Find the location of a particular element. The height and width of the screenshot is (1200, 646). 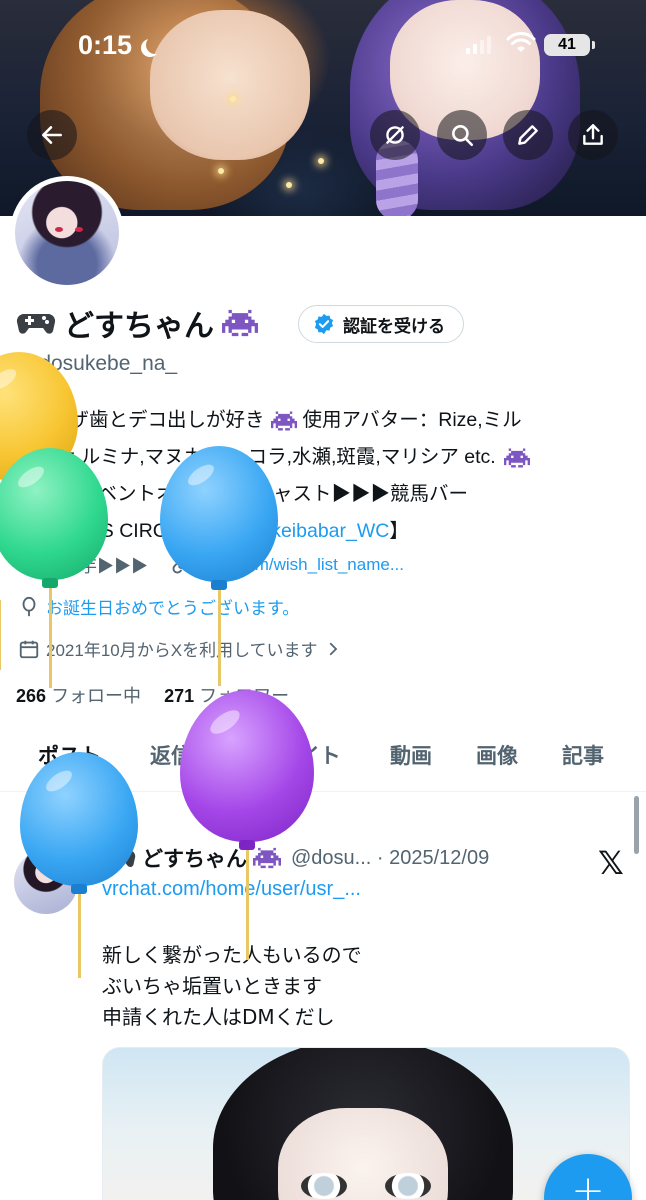

share-button is located at coordinates (593, 135).